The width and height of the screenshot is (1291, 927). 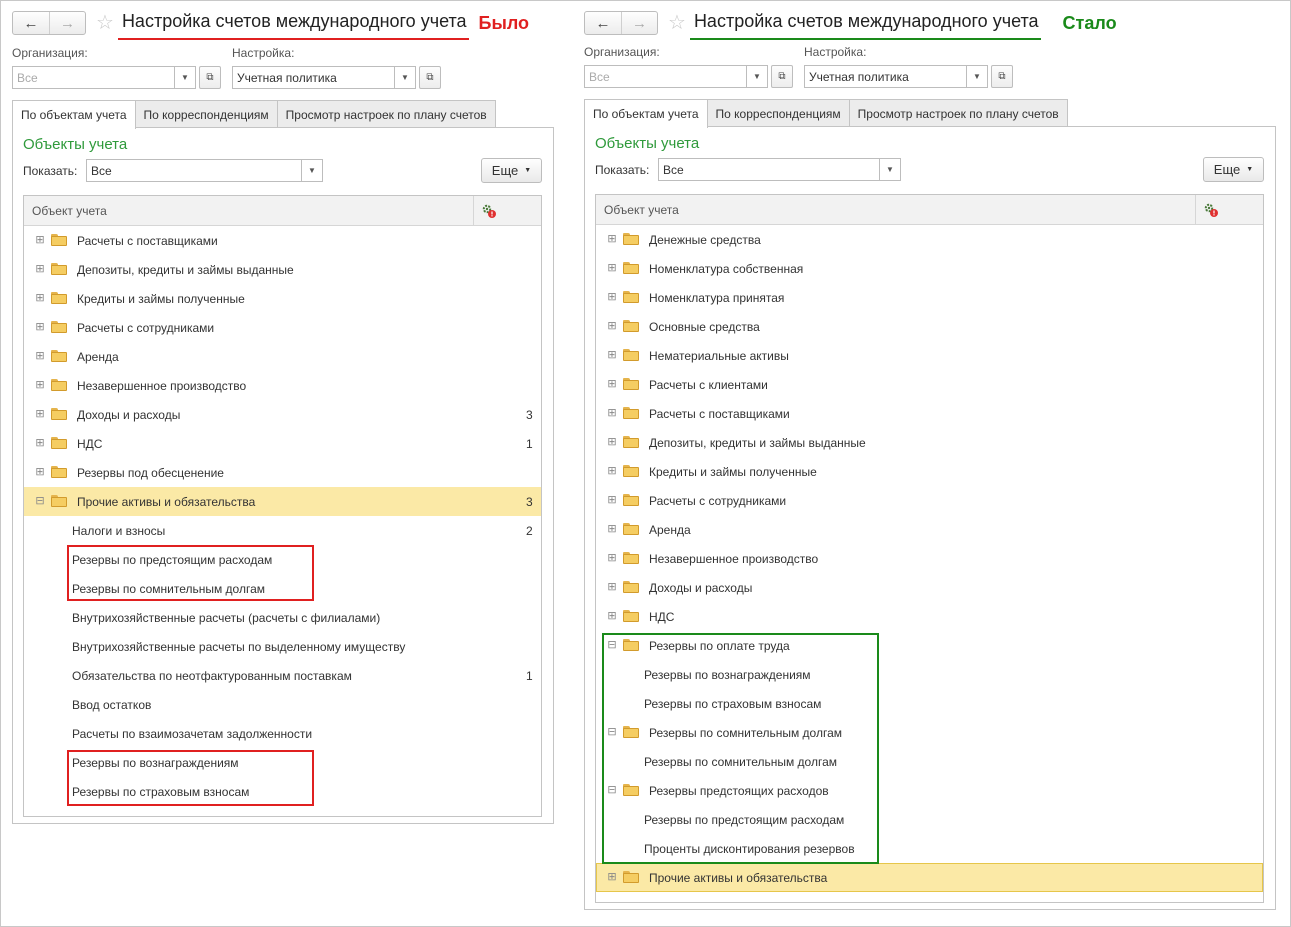 What do you see at coordinates (929, 355) in the screenshot?
I see `table-row: ⊞ Нематериальные активы` at bounding box center [929, 355].